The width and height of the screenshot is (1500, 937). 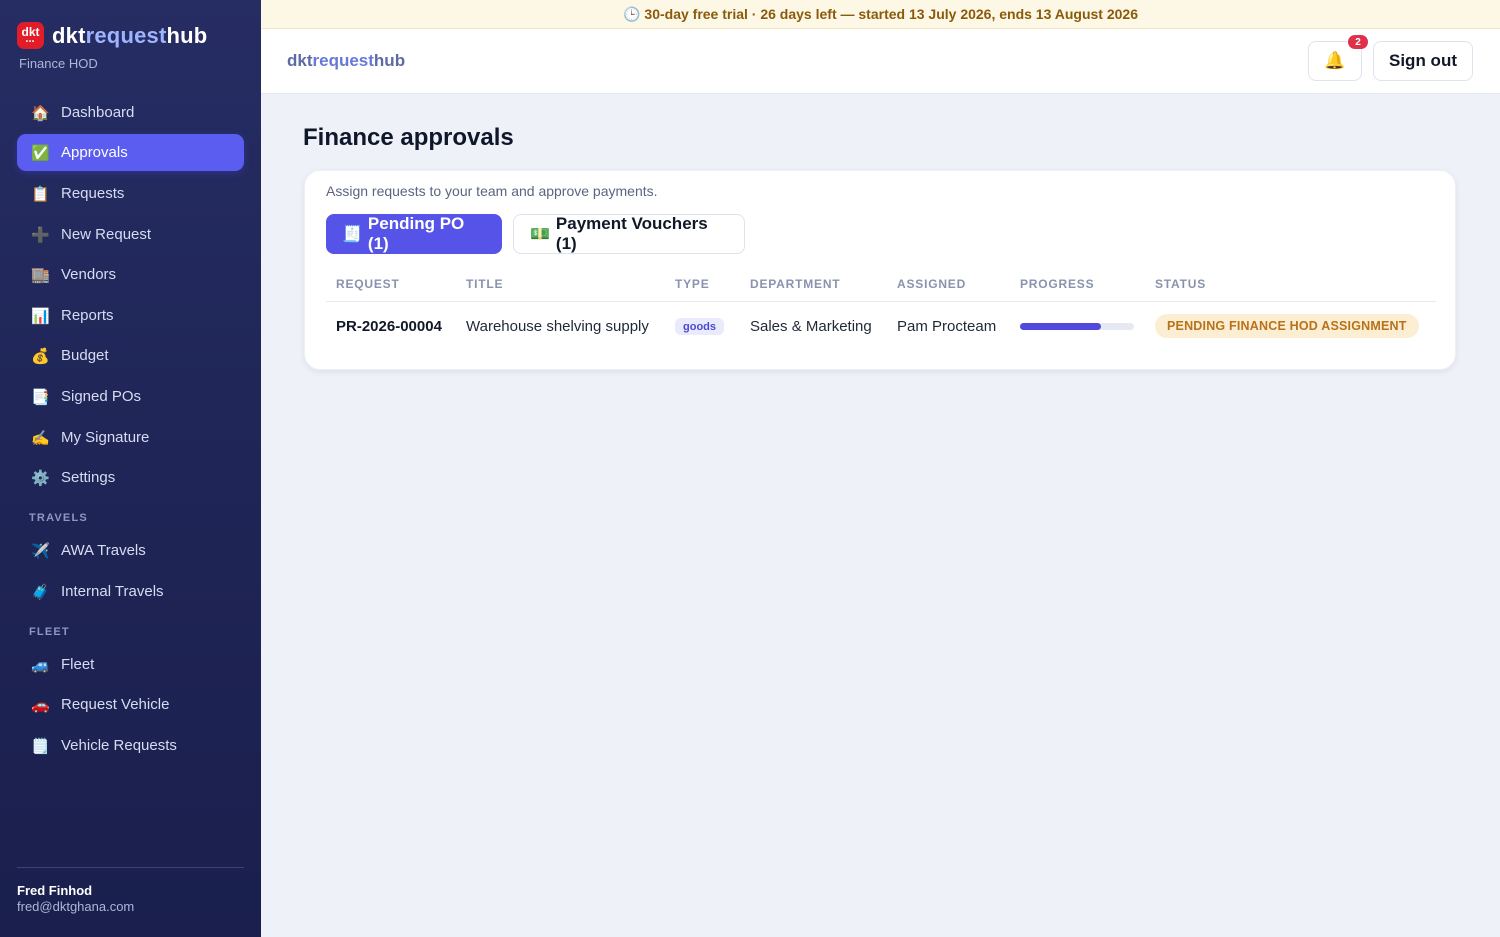 What do you see at coordinates (40, 356) in the screenshot?
I see `money-bag-icon: 💰` at bounding box center [40, 356].